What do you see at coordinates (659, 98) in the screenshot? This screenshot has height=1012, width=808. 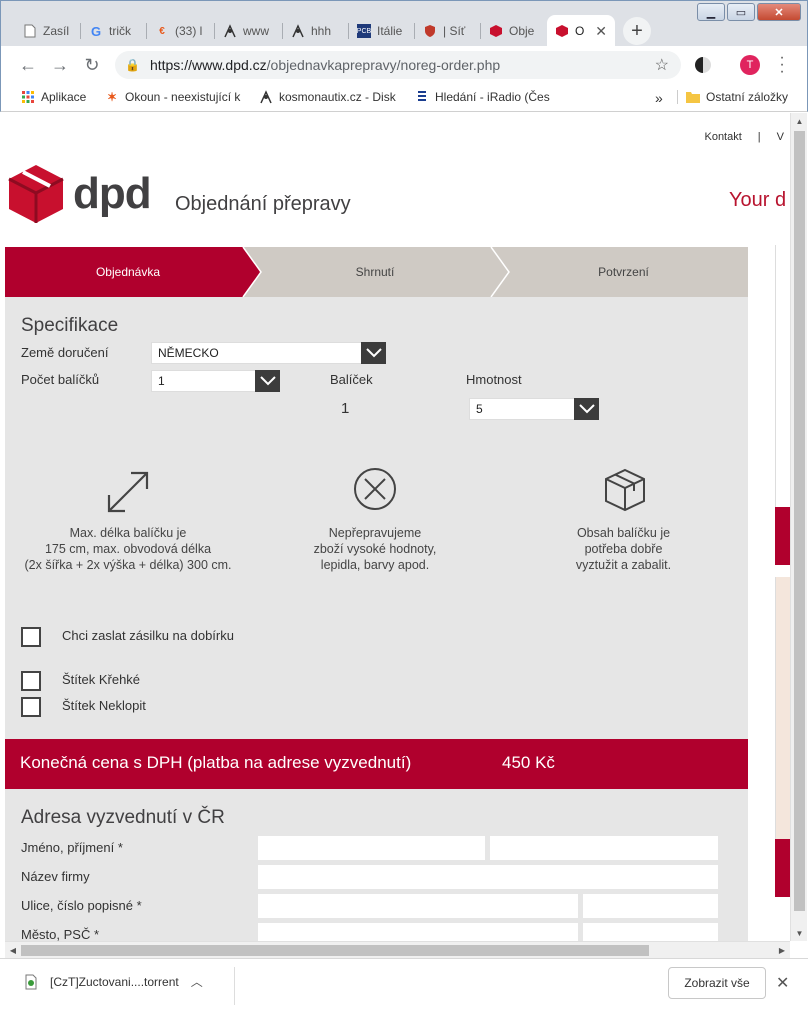 I see `bookmarks-overflow-button: »` at bounding box center [659, 98].